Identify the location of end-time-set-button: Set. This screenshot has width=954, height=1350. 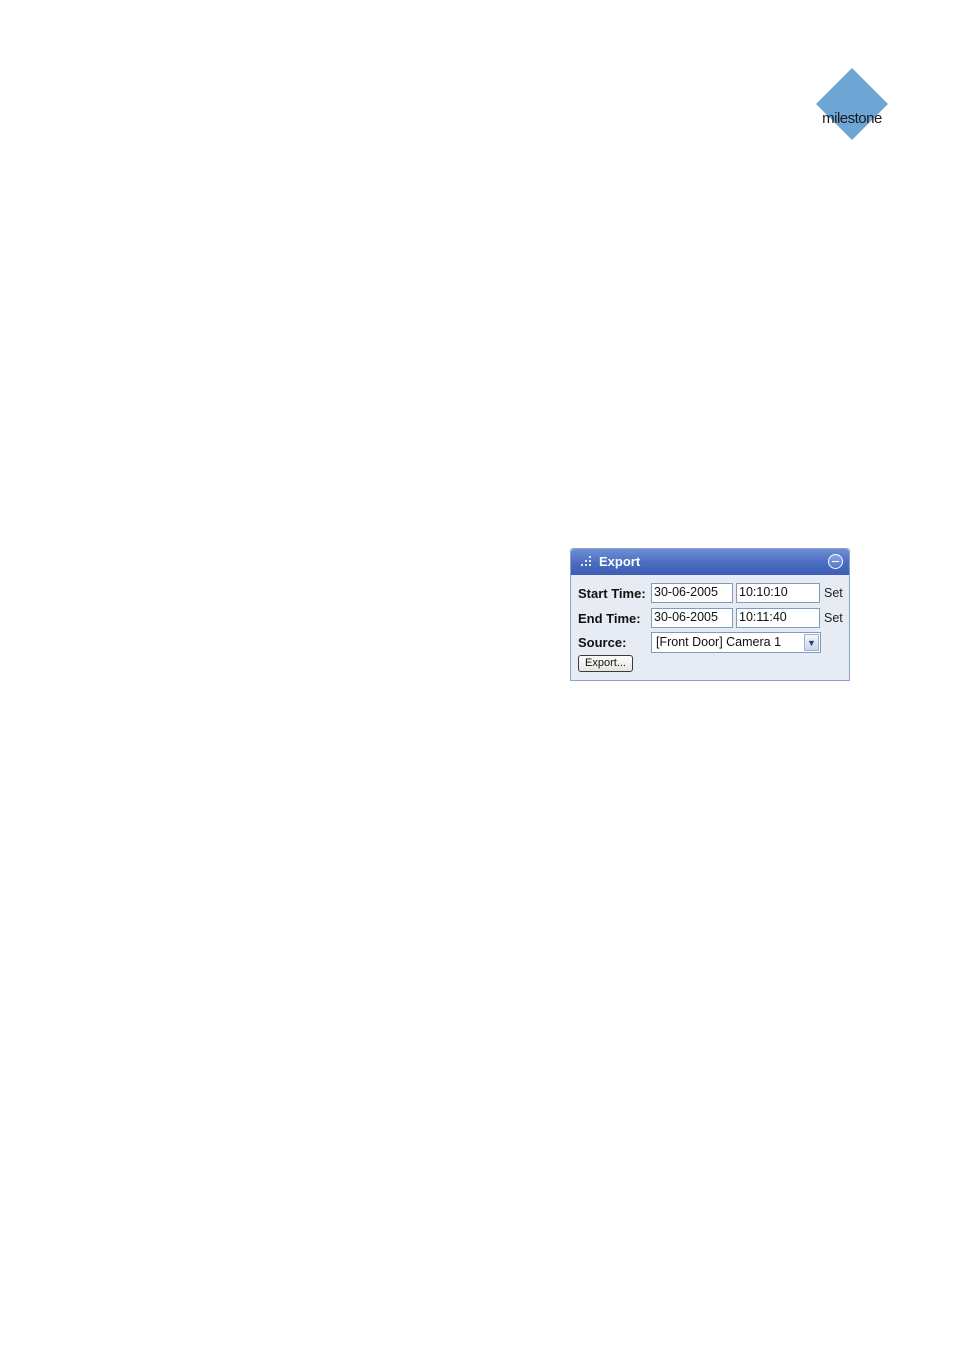
(833, 618).